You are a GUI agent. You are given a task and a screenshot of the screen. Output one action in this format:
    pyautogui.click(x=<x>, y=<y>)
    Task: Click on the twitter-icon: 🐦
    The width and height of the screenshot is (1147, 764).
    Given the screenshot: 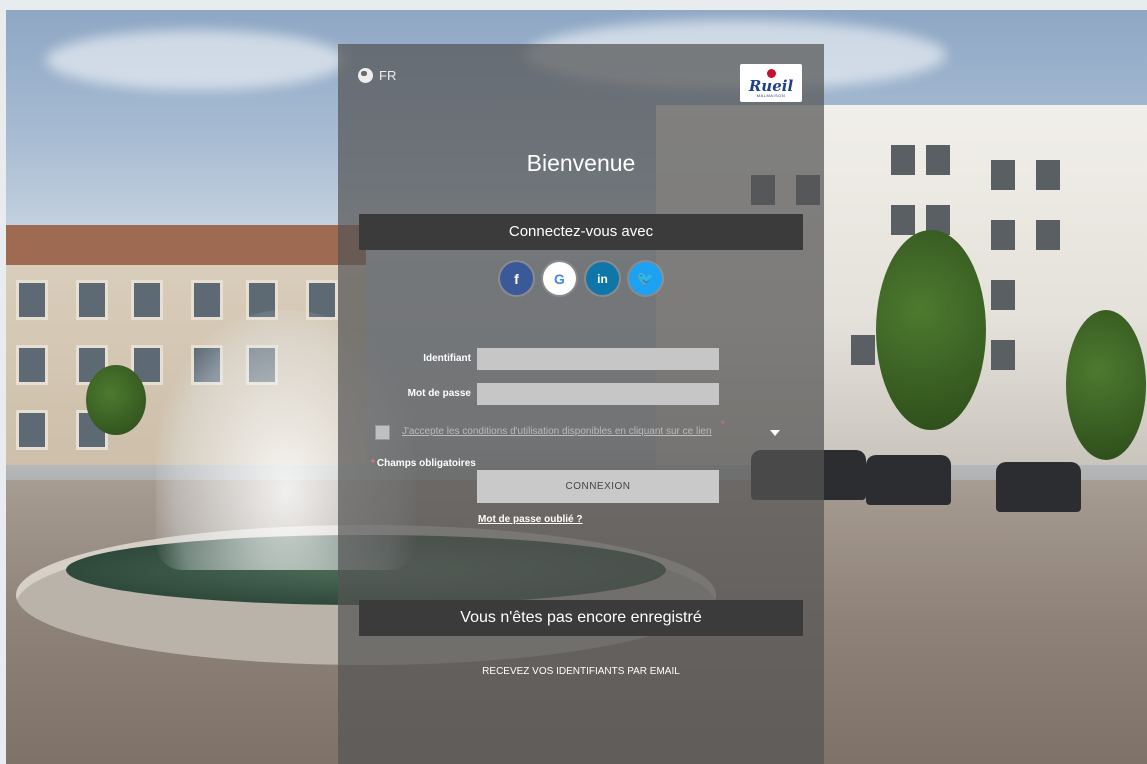 What is the action you would take?
    pyautogui.click(x=645, y=278)
    